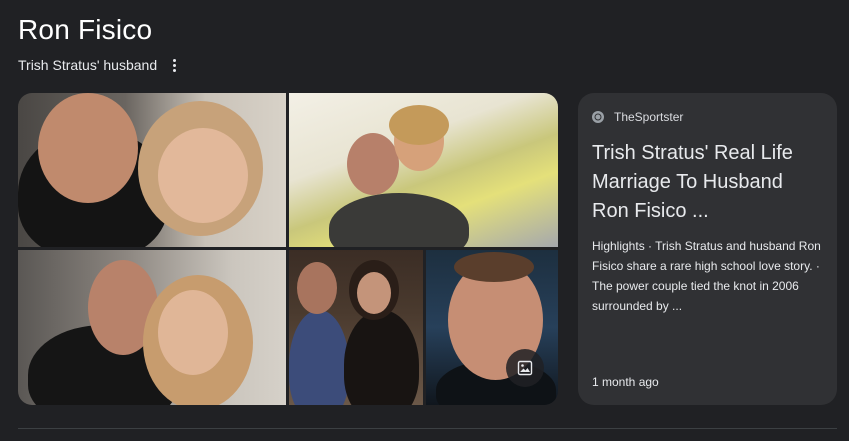 The image size is (849, 441). I want to click on more-images-button, so click(525, 368).